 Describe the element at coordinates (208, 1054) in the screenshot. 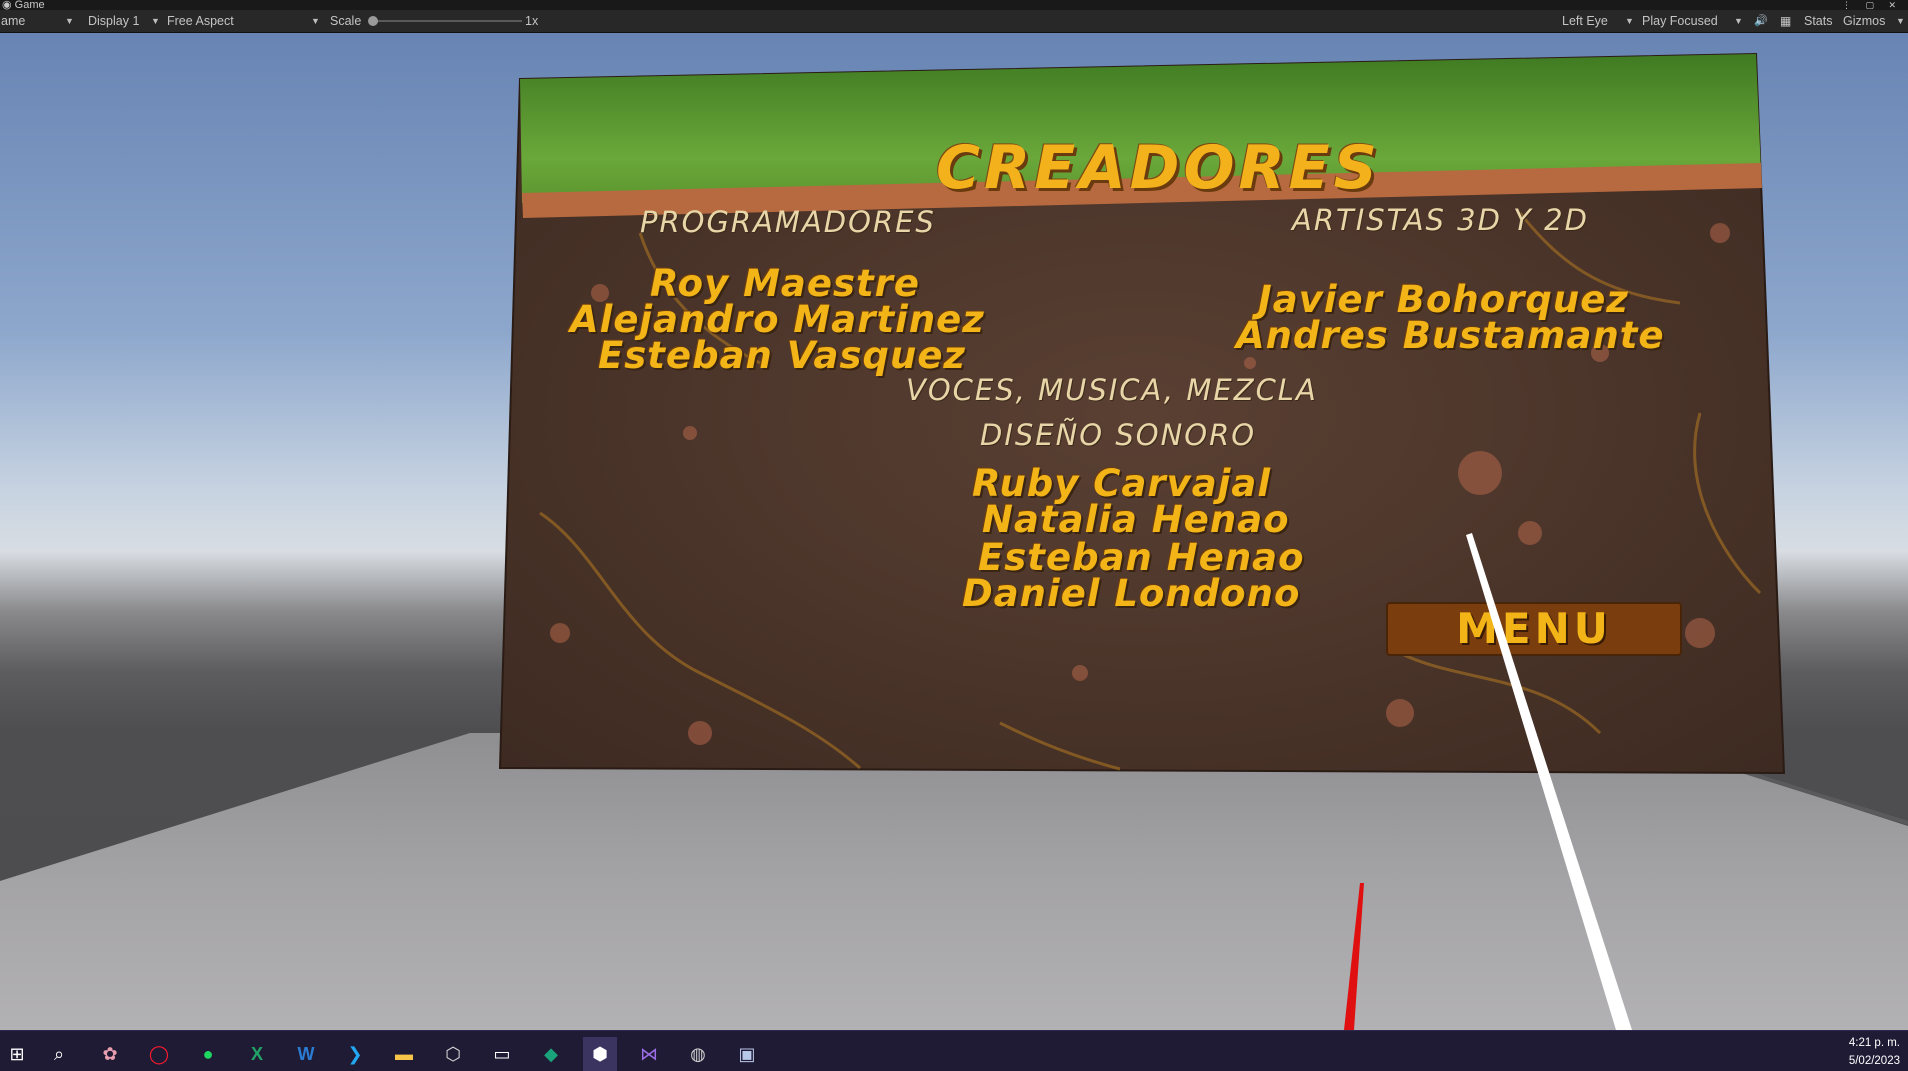

I see `spotify-icon: ●` at that location.